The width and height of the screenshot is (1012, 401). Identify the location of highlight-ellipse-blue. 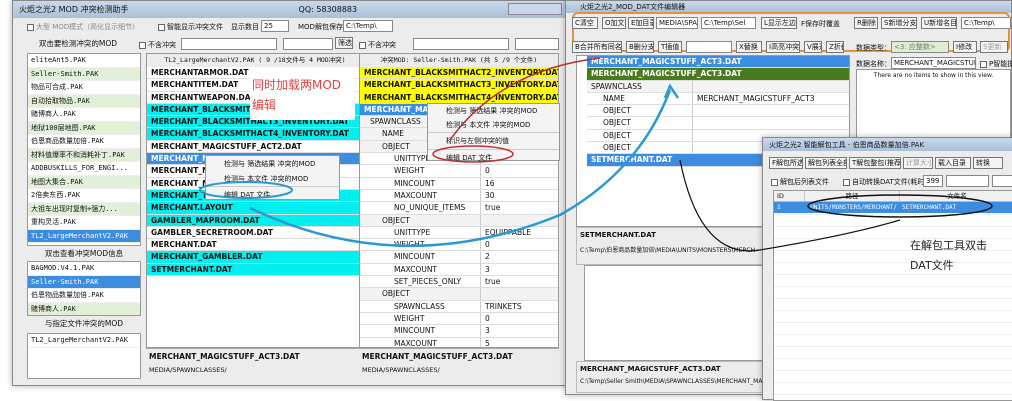
(246, 190).